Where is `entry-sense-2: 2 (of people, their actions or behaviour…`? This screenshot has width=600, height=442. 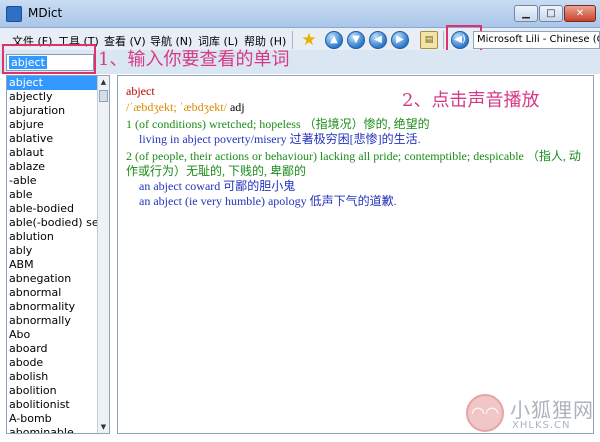
entry-sense-2: 2 (of people, their actions or behaviour… is located at coordinates (353, 163).